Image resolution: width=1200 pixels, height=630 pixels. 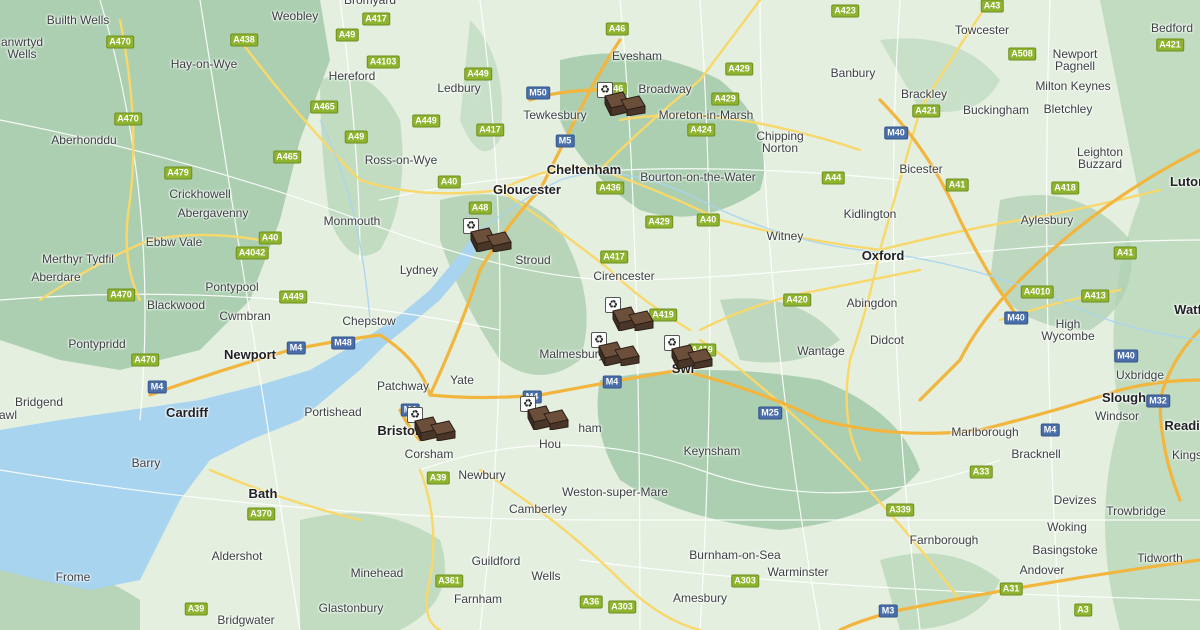 I want to click on place-label: Bracknell, so click(x=1035, y=454).